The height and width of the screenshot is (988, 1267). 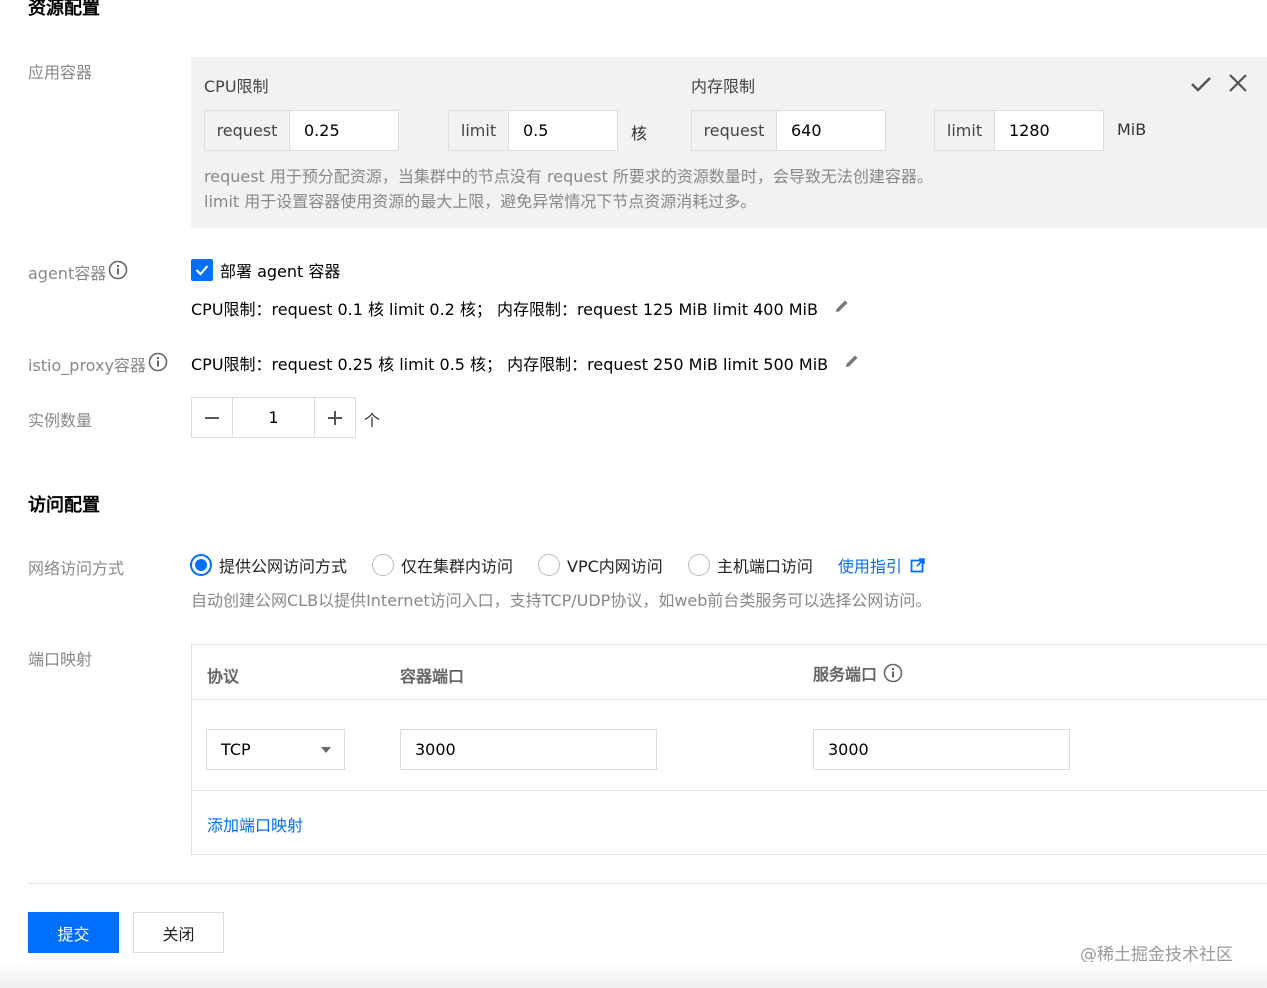 I want to click on radio-label: 仅在集群内访问, so click(x=457, y=566).